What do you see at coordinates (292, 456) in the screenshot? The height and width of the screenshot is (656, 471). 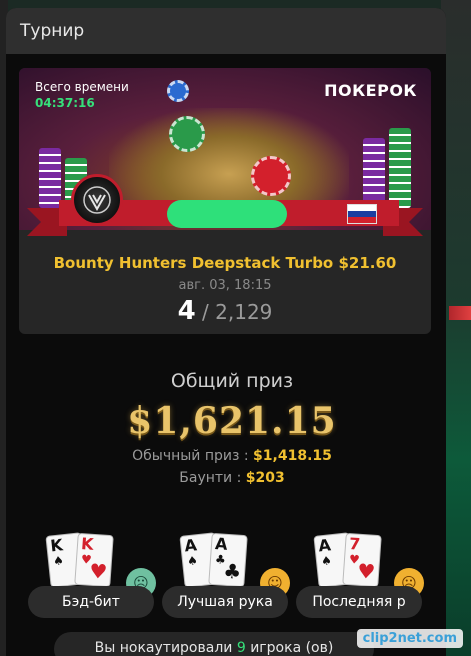 I see `regular-prize-value: $1,418.15` at bounding box center [292, 456].